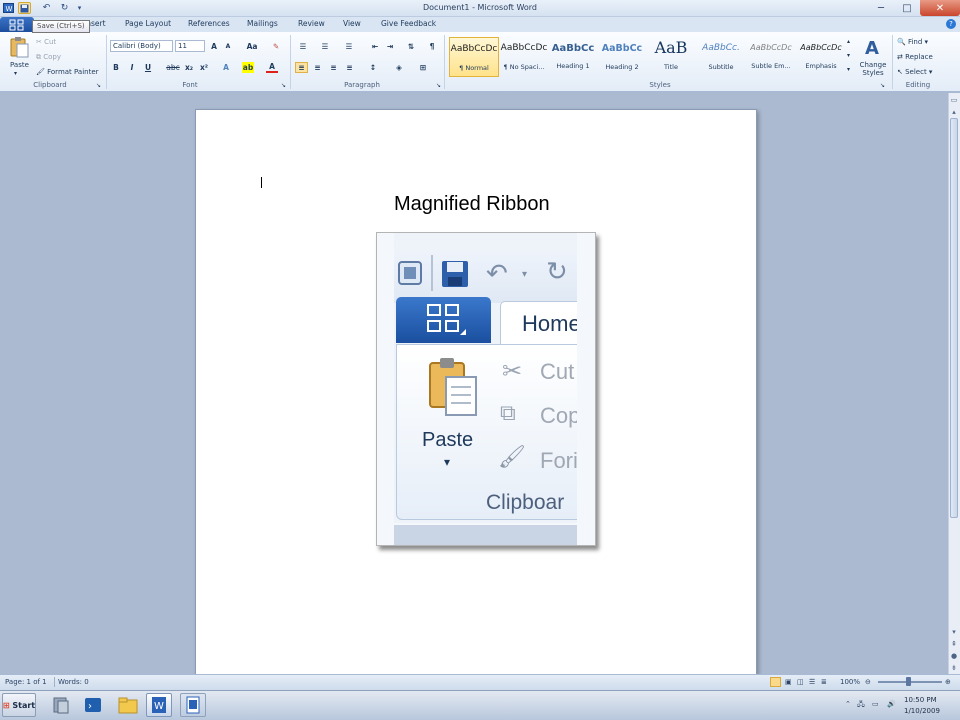  What do you see at coordinates (622, 57) in the screenshot?
I see `style-heading-2: AaBbCc Heading 2` at bounding box center [622, 57].